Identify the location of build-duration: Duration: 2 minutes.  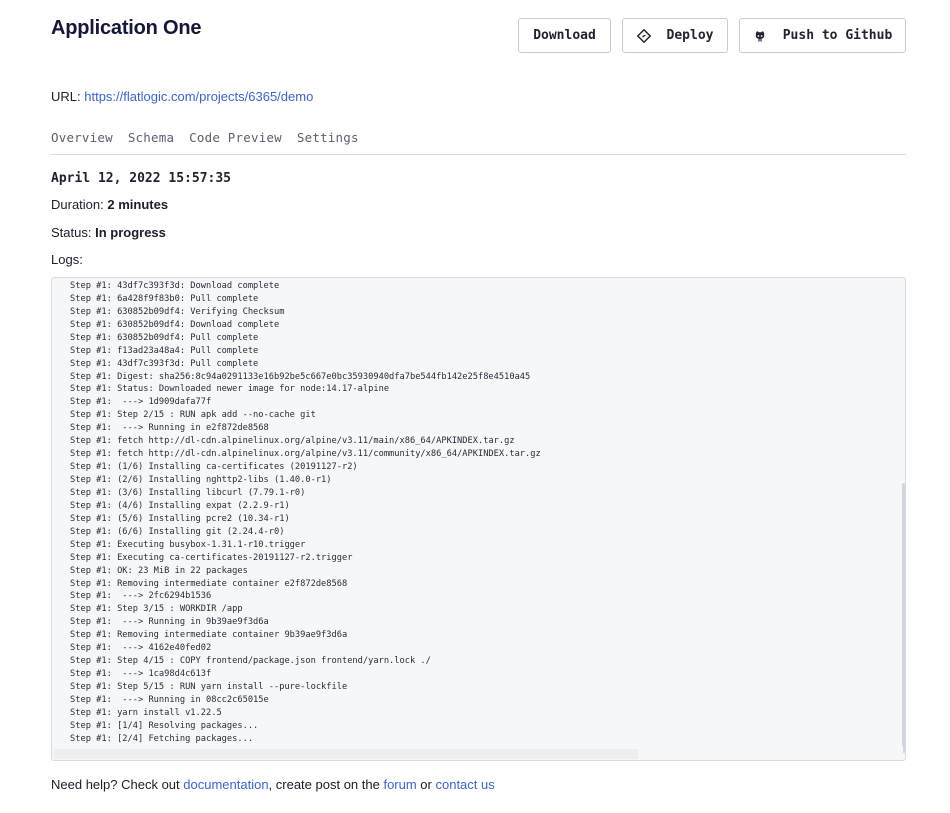
(109, 204).